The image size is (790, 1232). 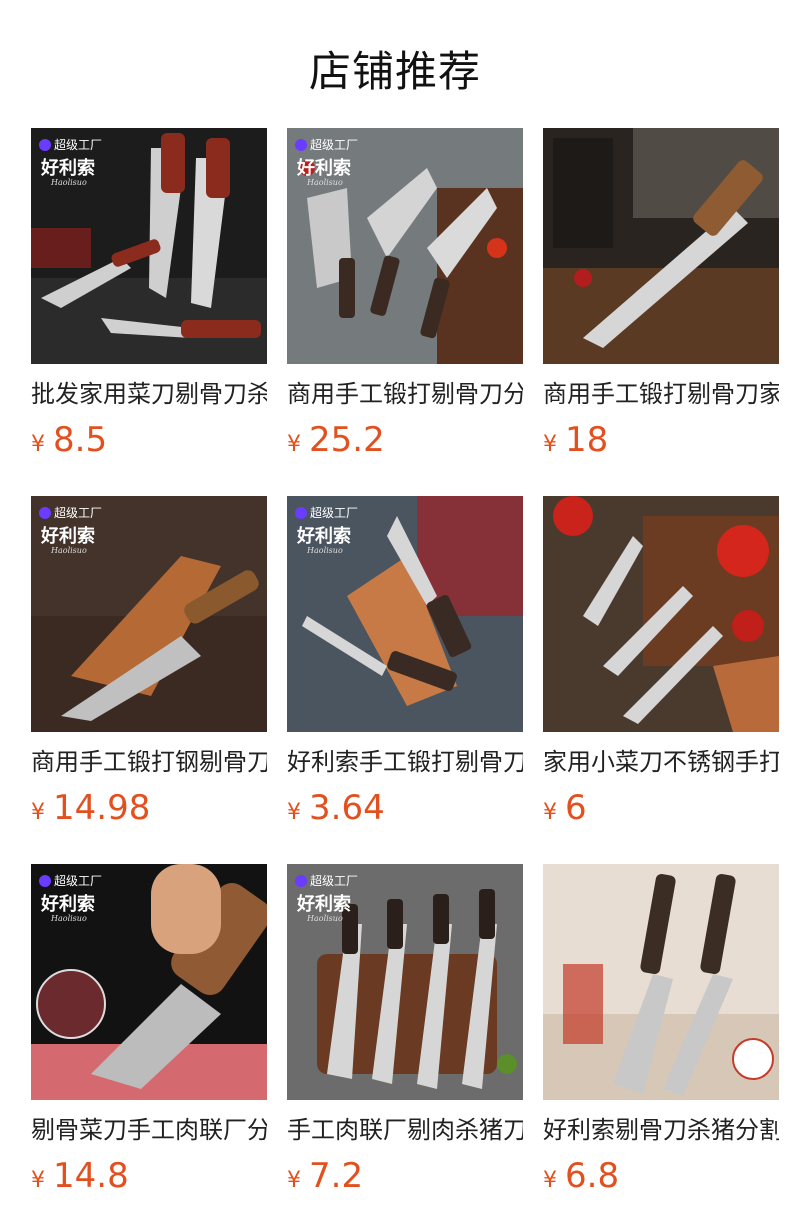 I want to click on product-card: 超级工厂 好利索 Haolisuo 手工肉联厂剔肉杀猪刀 ¥7.2, so click(x=405, y=1048).